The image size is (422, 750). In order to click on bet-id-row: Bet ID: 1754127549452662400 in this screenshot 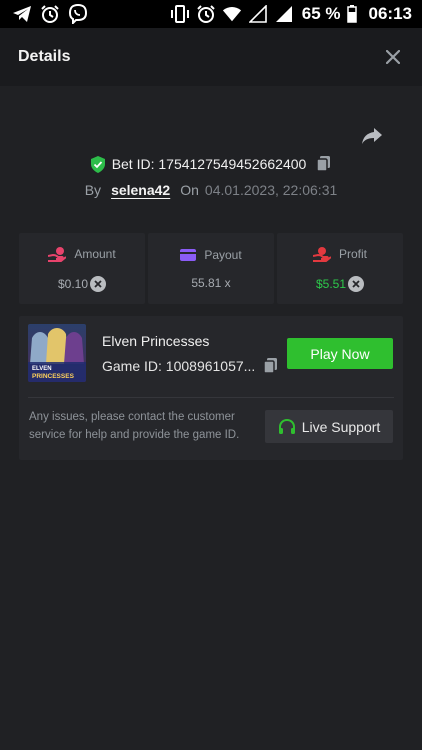, I will do `click(211, 164)`.